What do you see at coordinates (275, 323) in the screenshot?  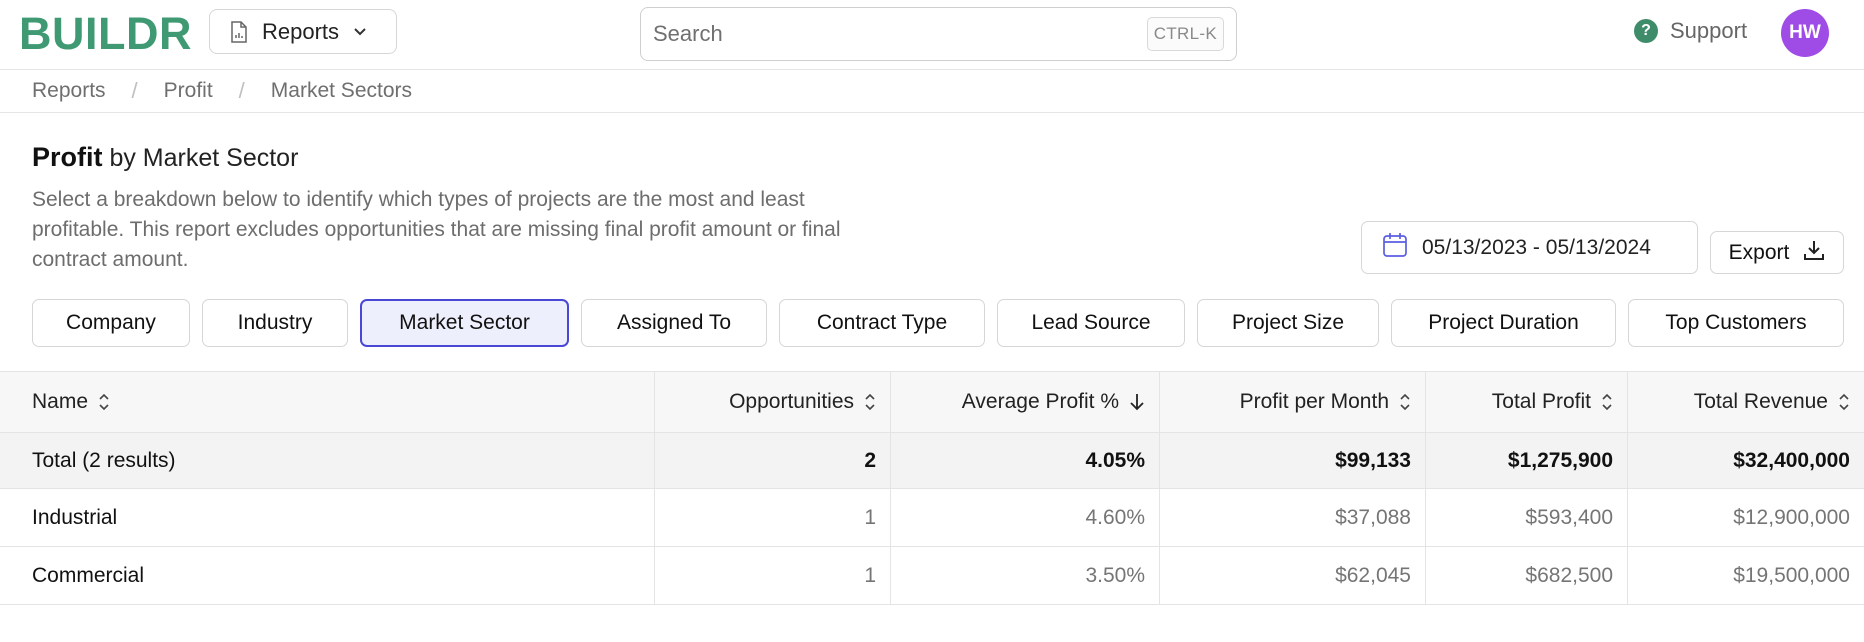 I see `tab-industry: Industry` at bounding box center [275, 323].